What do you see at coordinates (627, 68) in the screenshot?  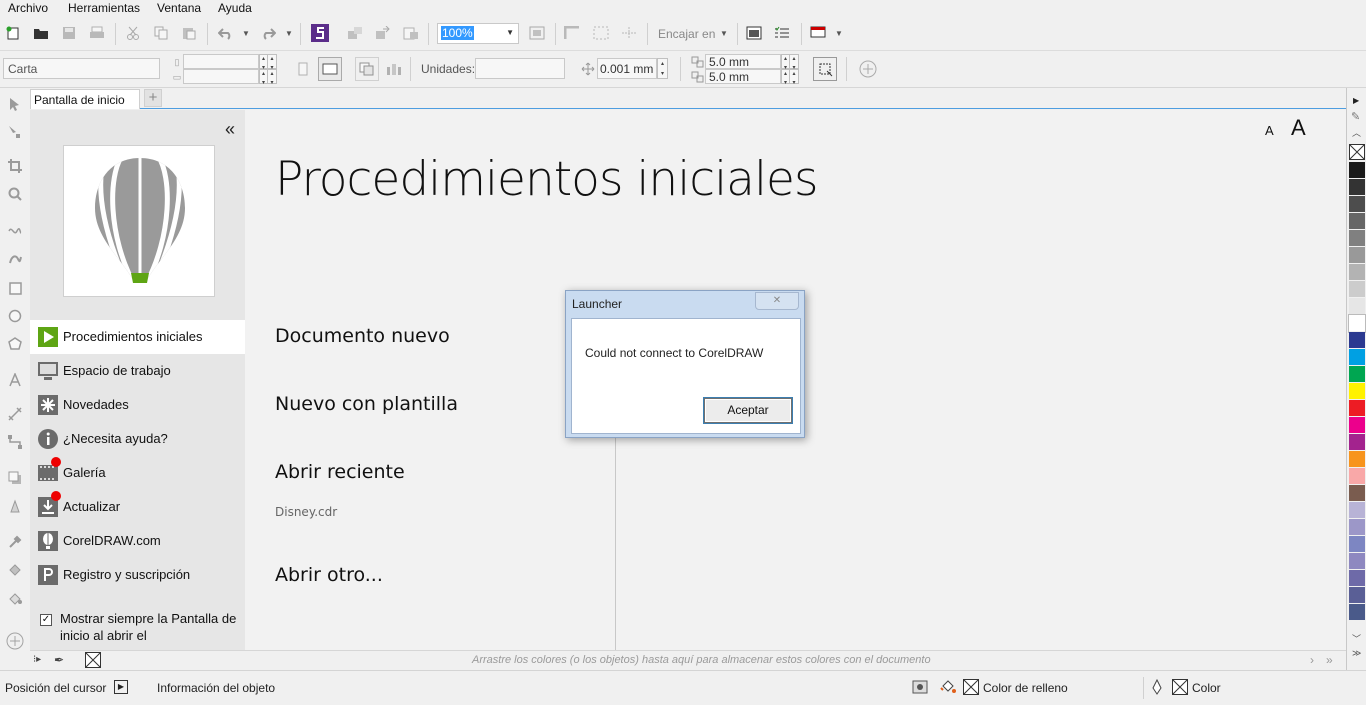 I see `nudge-distance-field: 0.001 mm` at bounding box center [627, 68].